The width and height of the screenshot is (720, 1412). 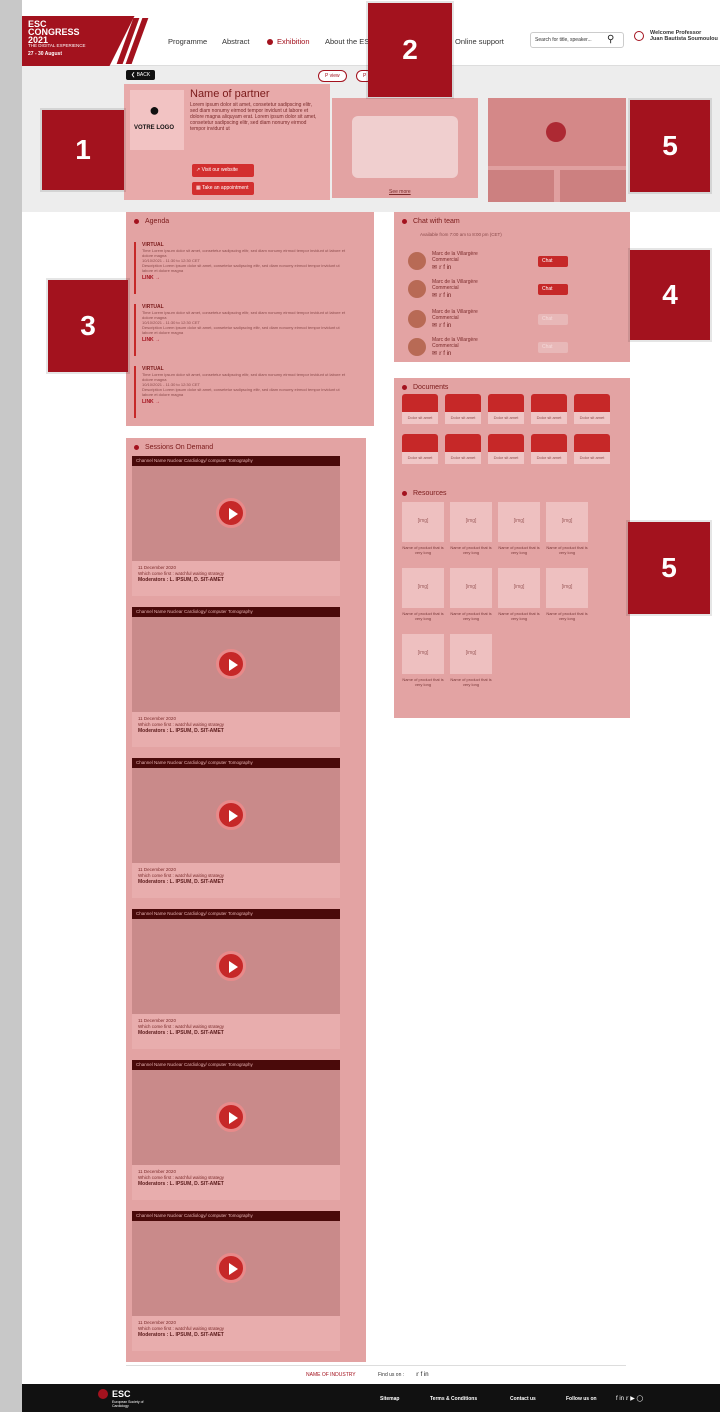 I want to click on nav-programme: Programme, so click(x=187, y=41).